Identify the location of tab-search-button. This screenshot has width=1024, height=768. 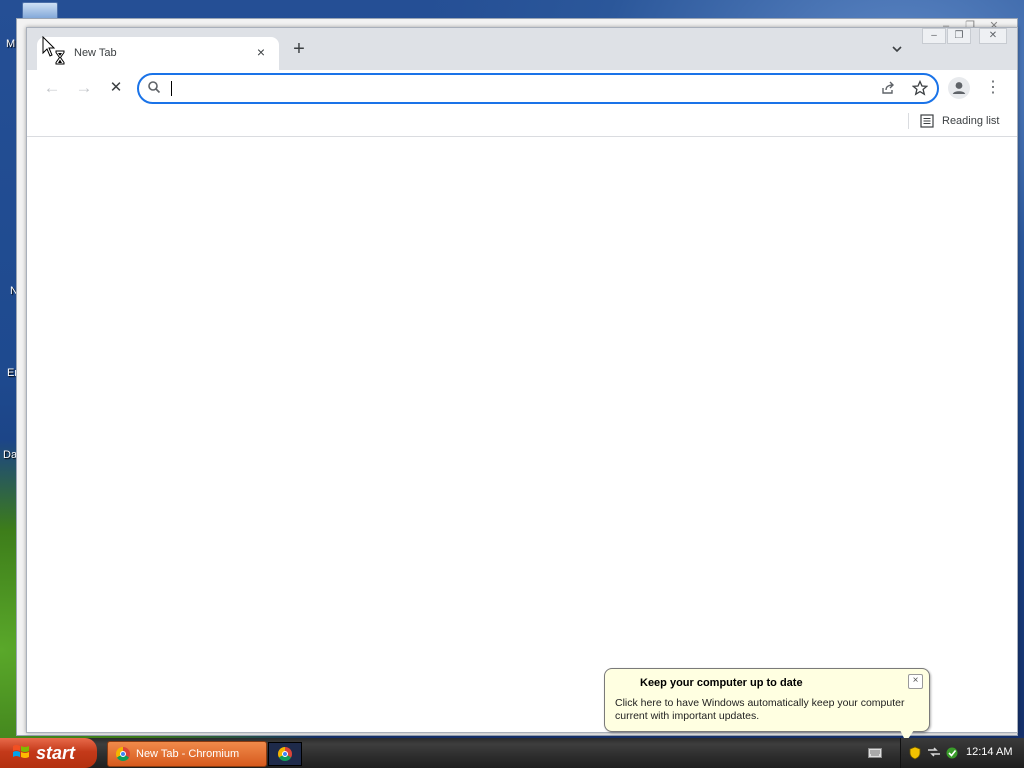
(897, 50).